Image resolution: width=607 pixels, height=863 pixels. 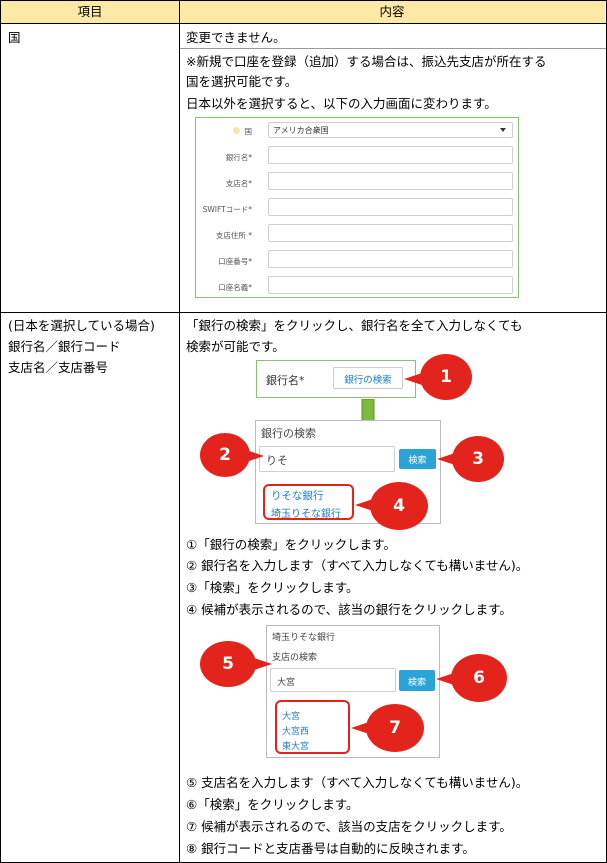 What do you see at coordinates (446, 377) in the screenshot?
I see `callout-1: 1` at bounding box center [446, 377].